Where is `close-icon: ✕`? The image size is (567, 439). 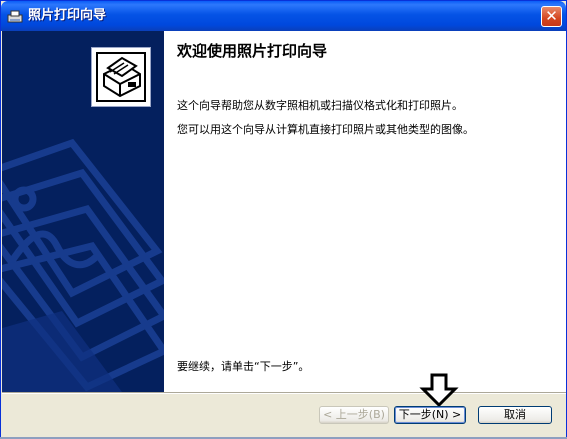
close-icon: ✕ is located at coordinates (551, 16).